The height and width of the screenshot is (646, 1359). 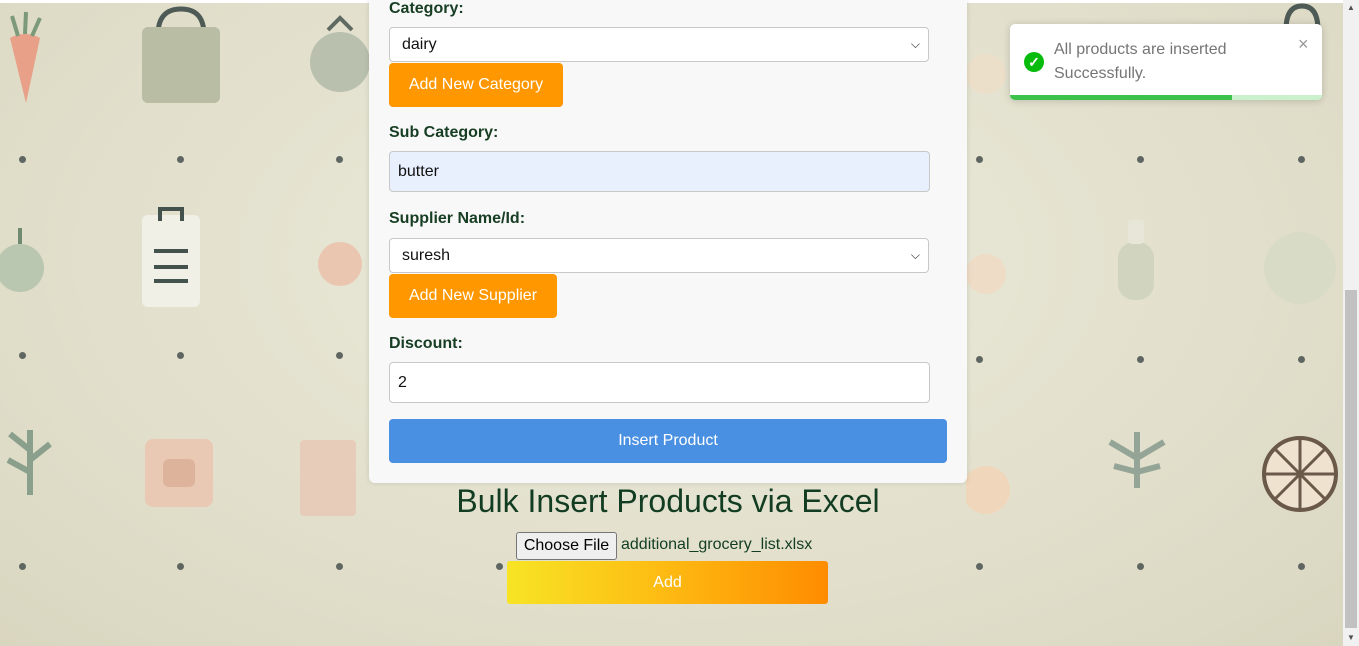 What do you see at coordinates (1351, 638) in the screenshot?
I see `scroll-down-arrow-icon: ▼` at bounding box center [1351, 638].